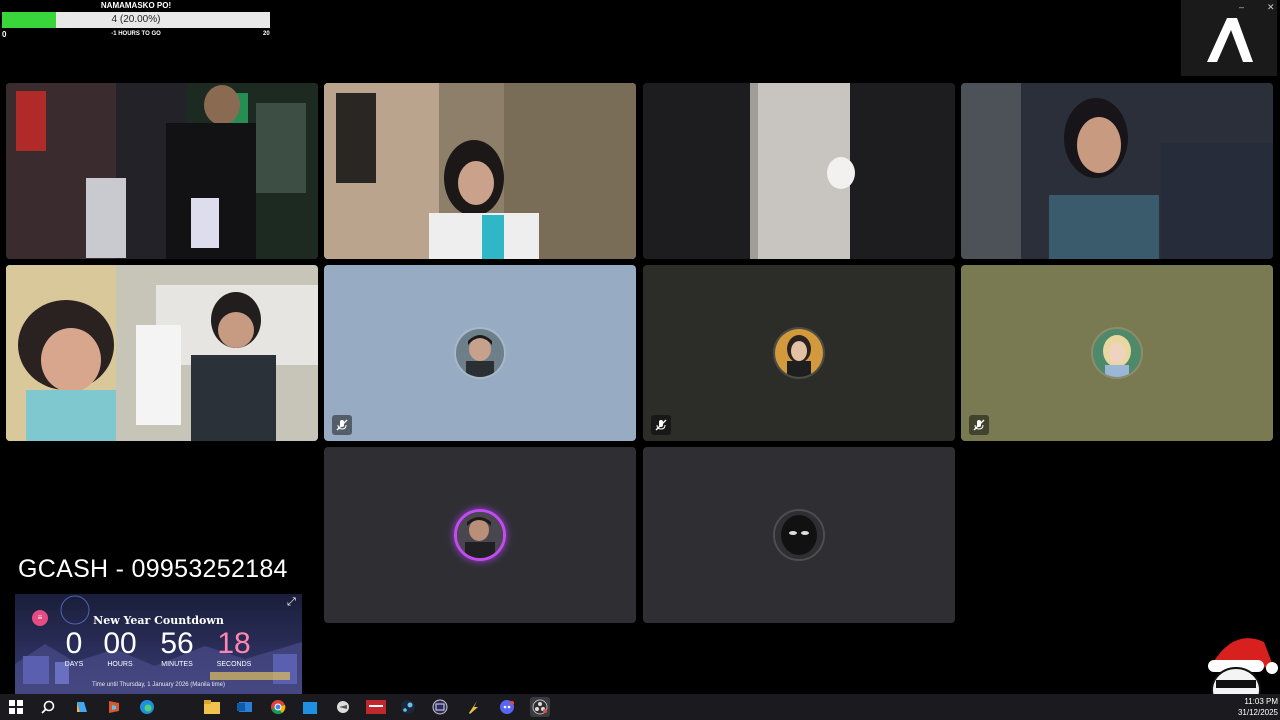 The height and width of the screenshot is (720, 1280). Describe the element at coordinates (278, 707) in the screenshot. I see `chrome-icon` at that location.